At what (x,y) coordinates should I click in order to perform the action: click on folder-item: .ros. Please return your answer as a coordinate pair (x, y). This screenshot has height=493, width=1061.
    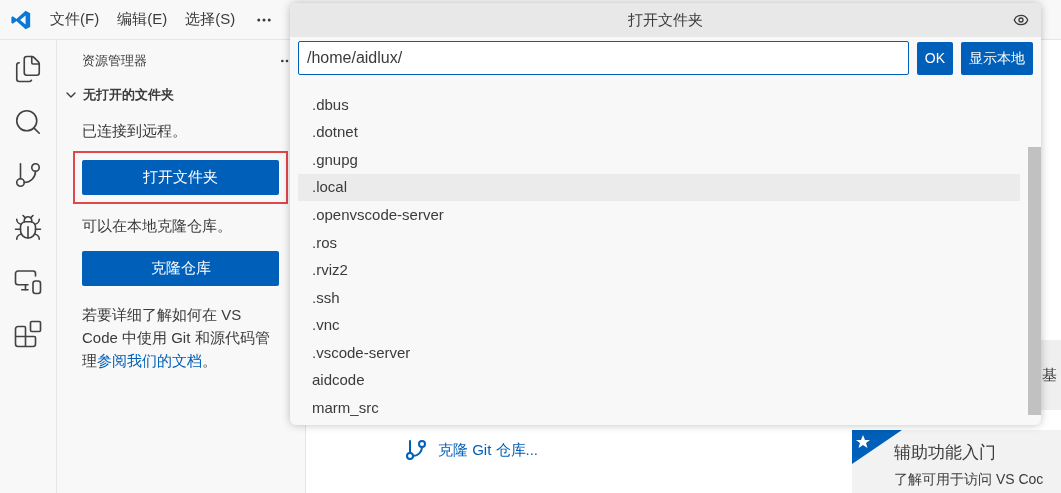
    Looking at the image, I should click on (659, 242).